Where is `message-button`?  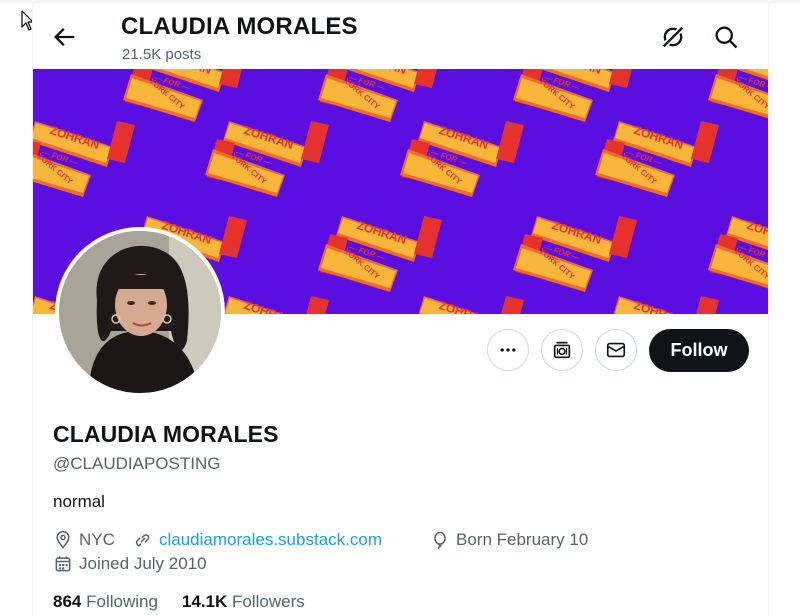
message-button is located at coordinates (616, 350).